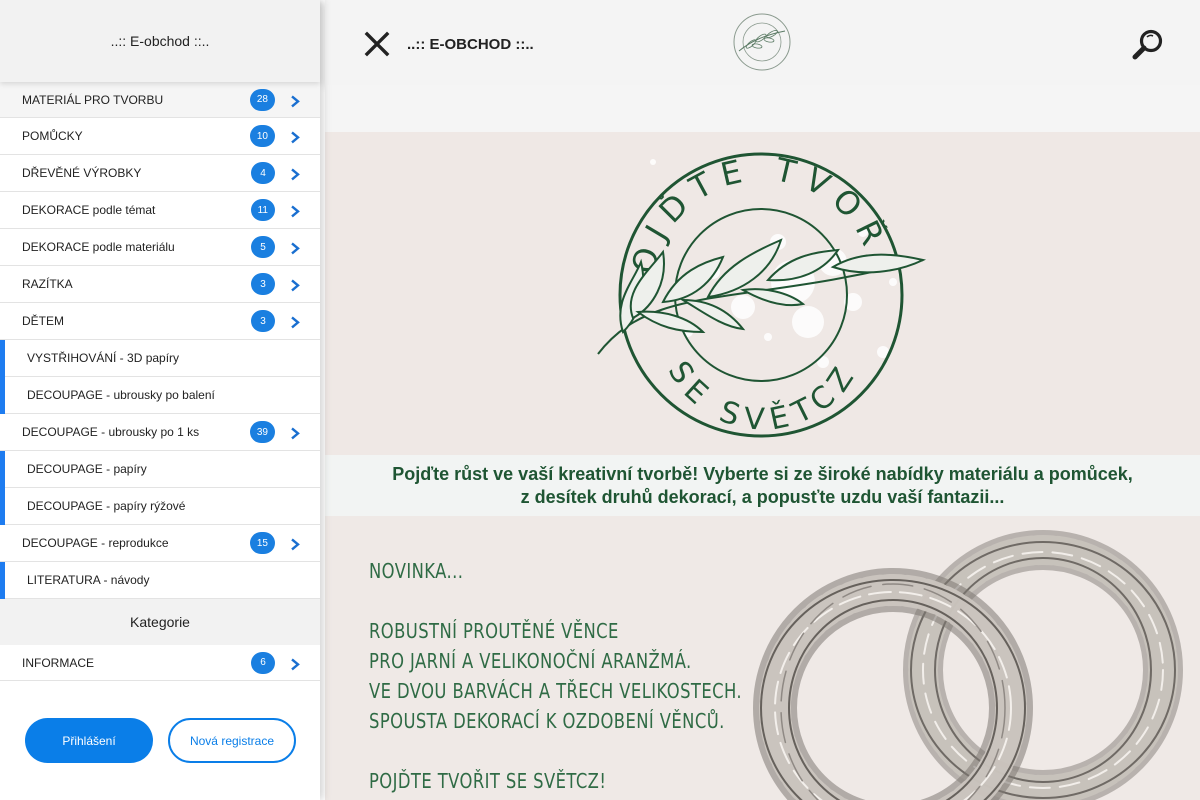  Describe the element at coordinates (556, 691) in the screenshot. I see `promo-line: VE DVOU BARVÁCH A TŘECH VELIKOSTECH.` at that location.